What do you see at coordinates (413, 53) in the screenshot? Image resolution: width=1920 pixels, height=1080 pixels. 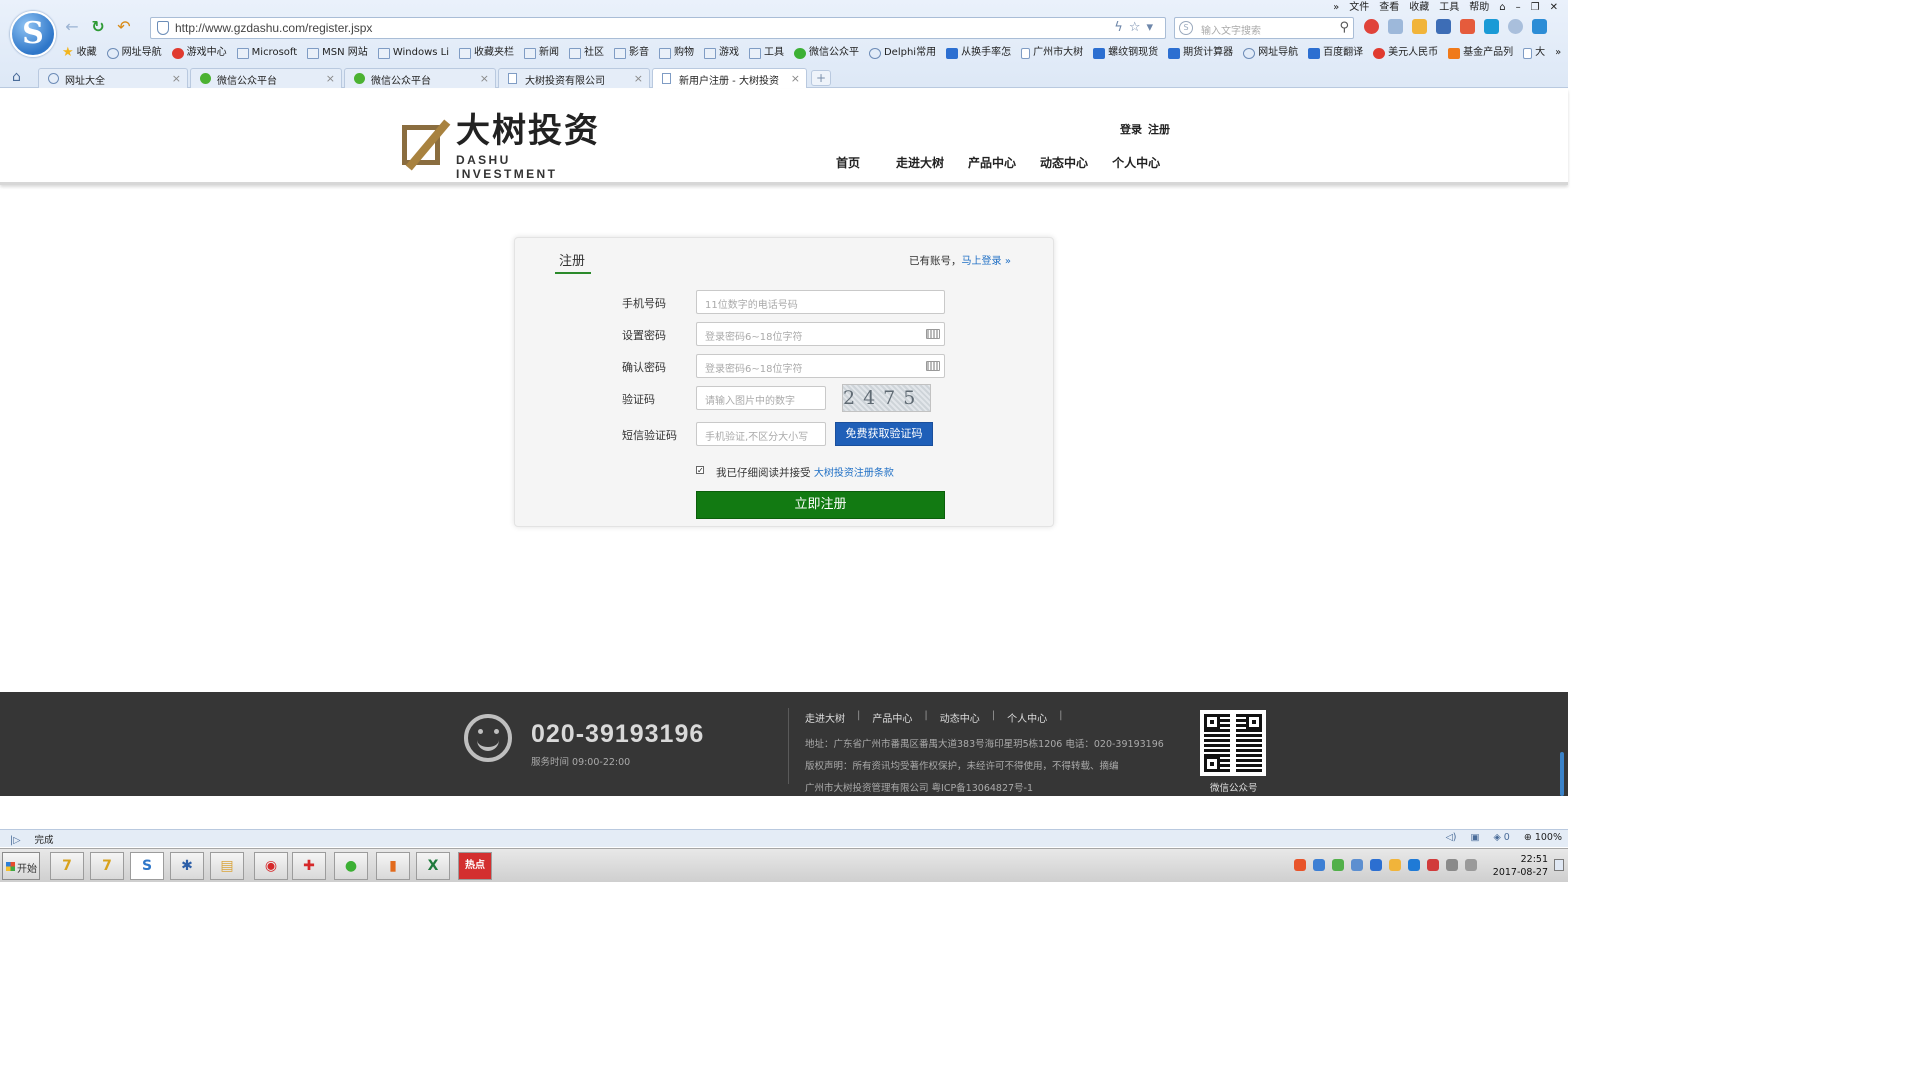 I see `favorite-item: Windows Li` at bounding box center [413, 53].